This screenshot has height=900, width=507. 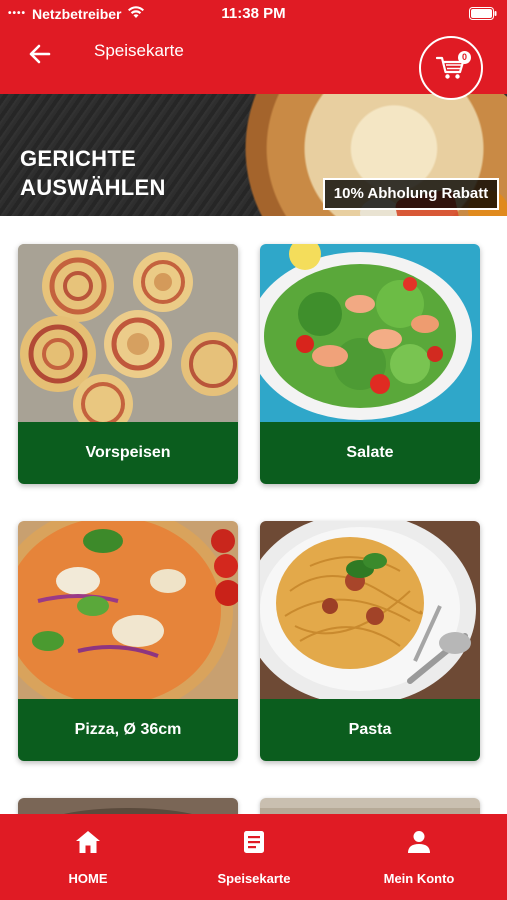 What do you see at coordinates (419, 842) in the screenshot?
I see `user-icon` at bounding box center [419, 842].